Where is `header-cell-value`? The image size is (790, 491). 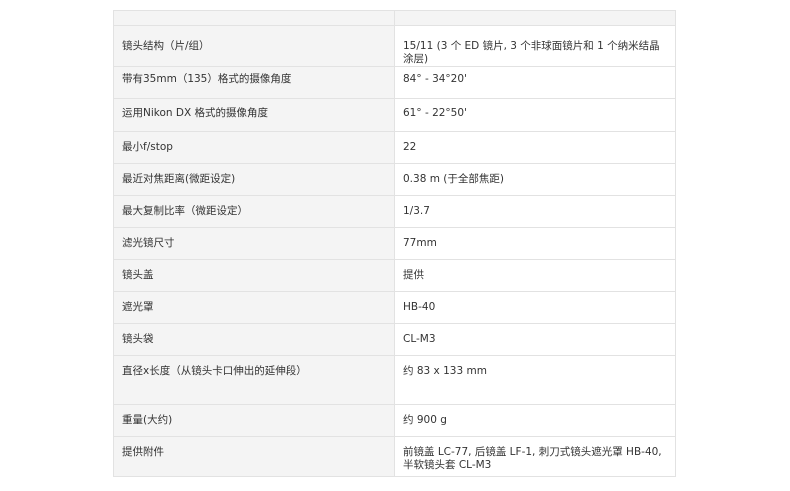 header-cell-value is located at coordinates (535, 18).